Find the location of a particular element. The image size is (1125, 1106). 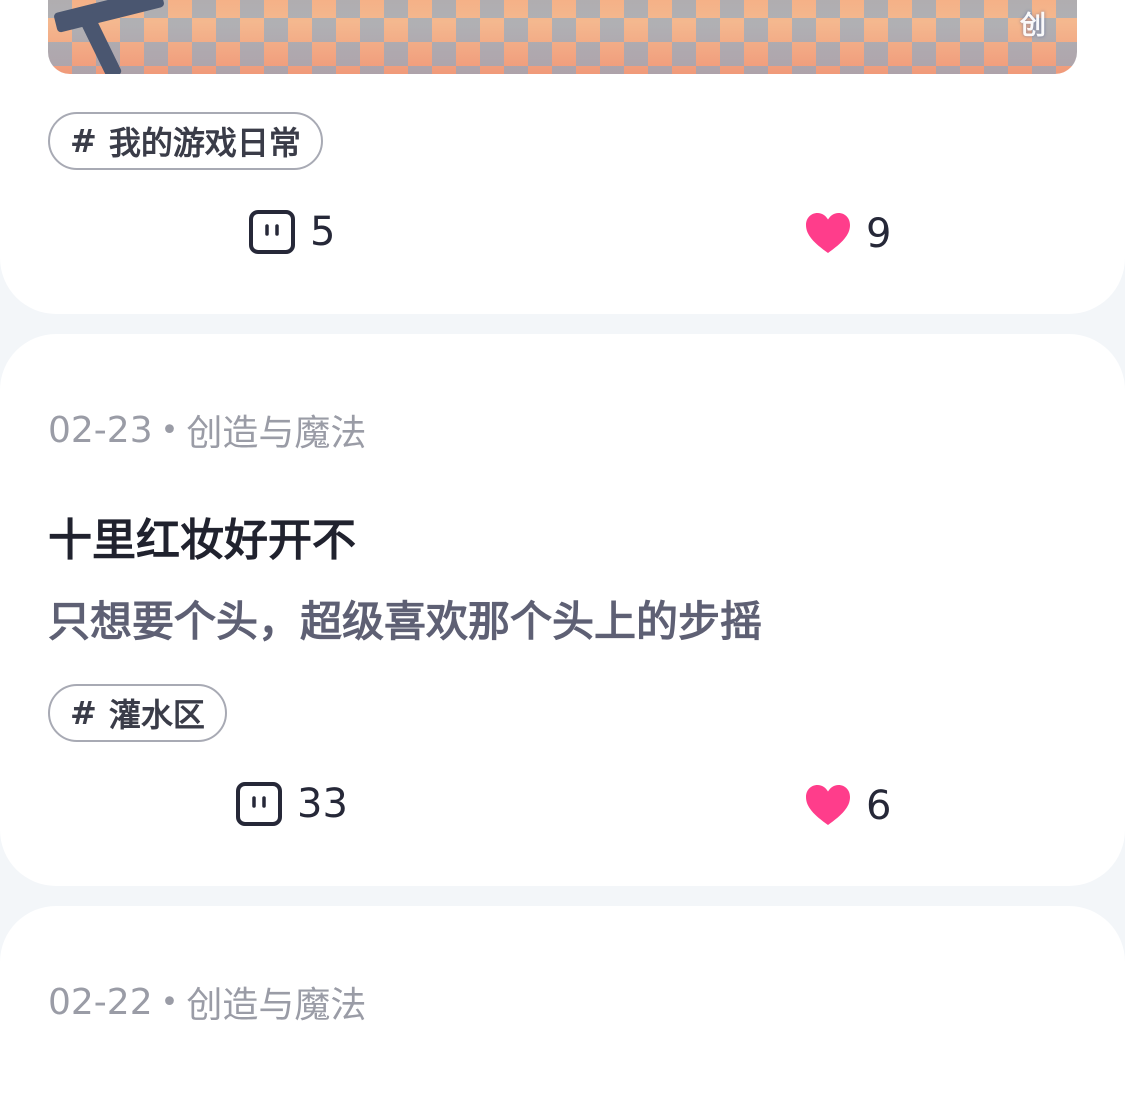

like-button: 9 is located at coordinates (847, 234).